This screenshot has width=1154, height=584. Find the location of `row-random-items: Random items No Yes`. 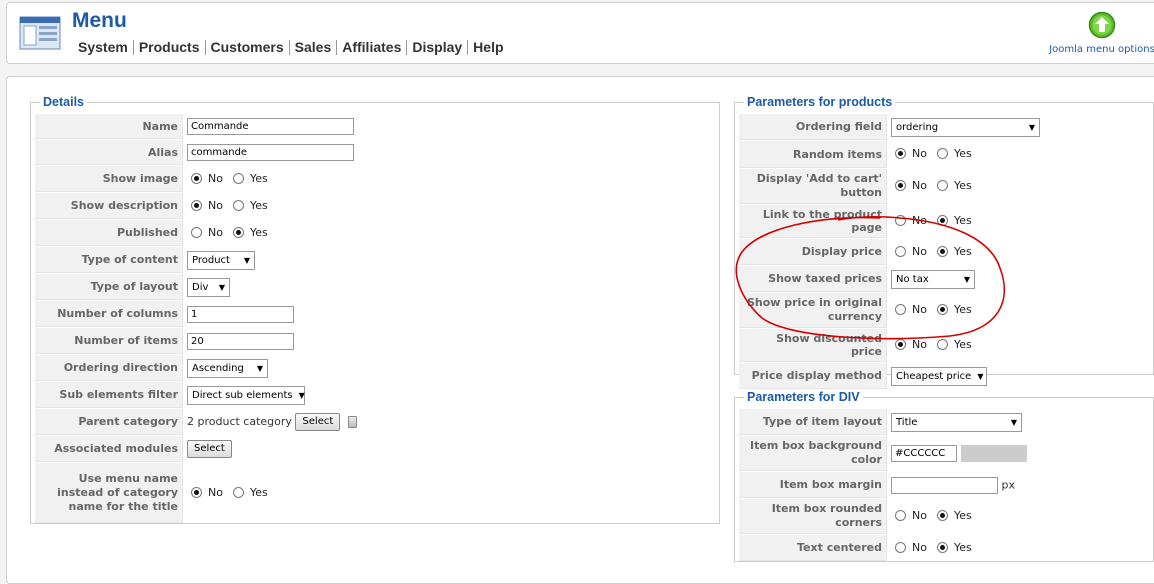

row-random-items: Random items No Yes is located at coordinates (944, 154).